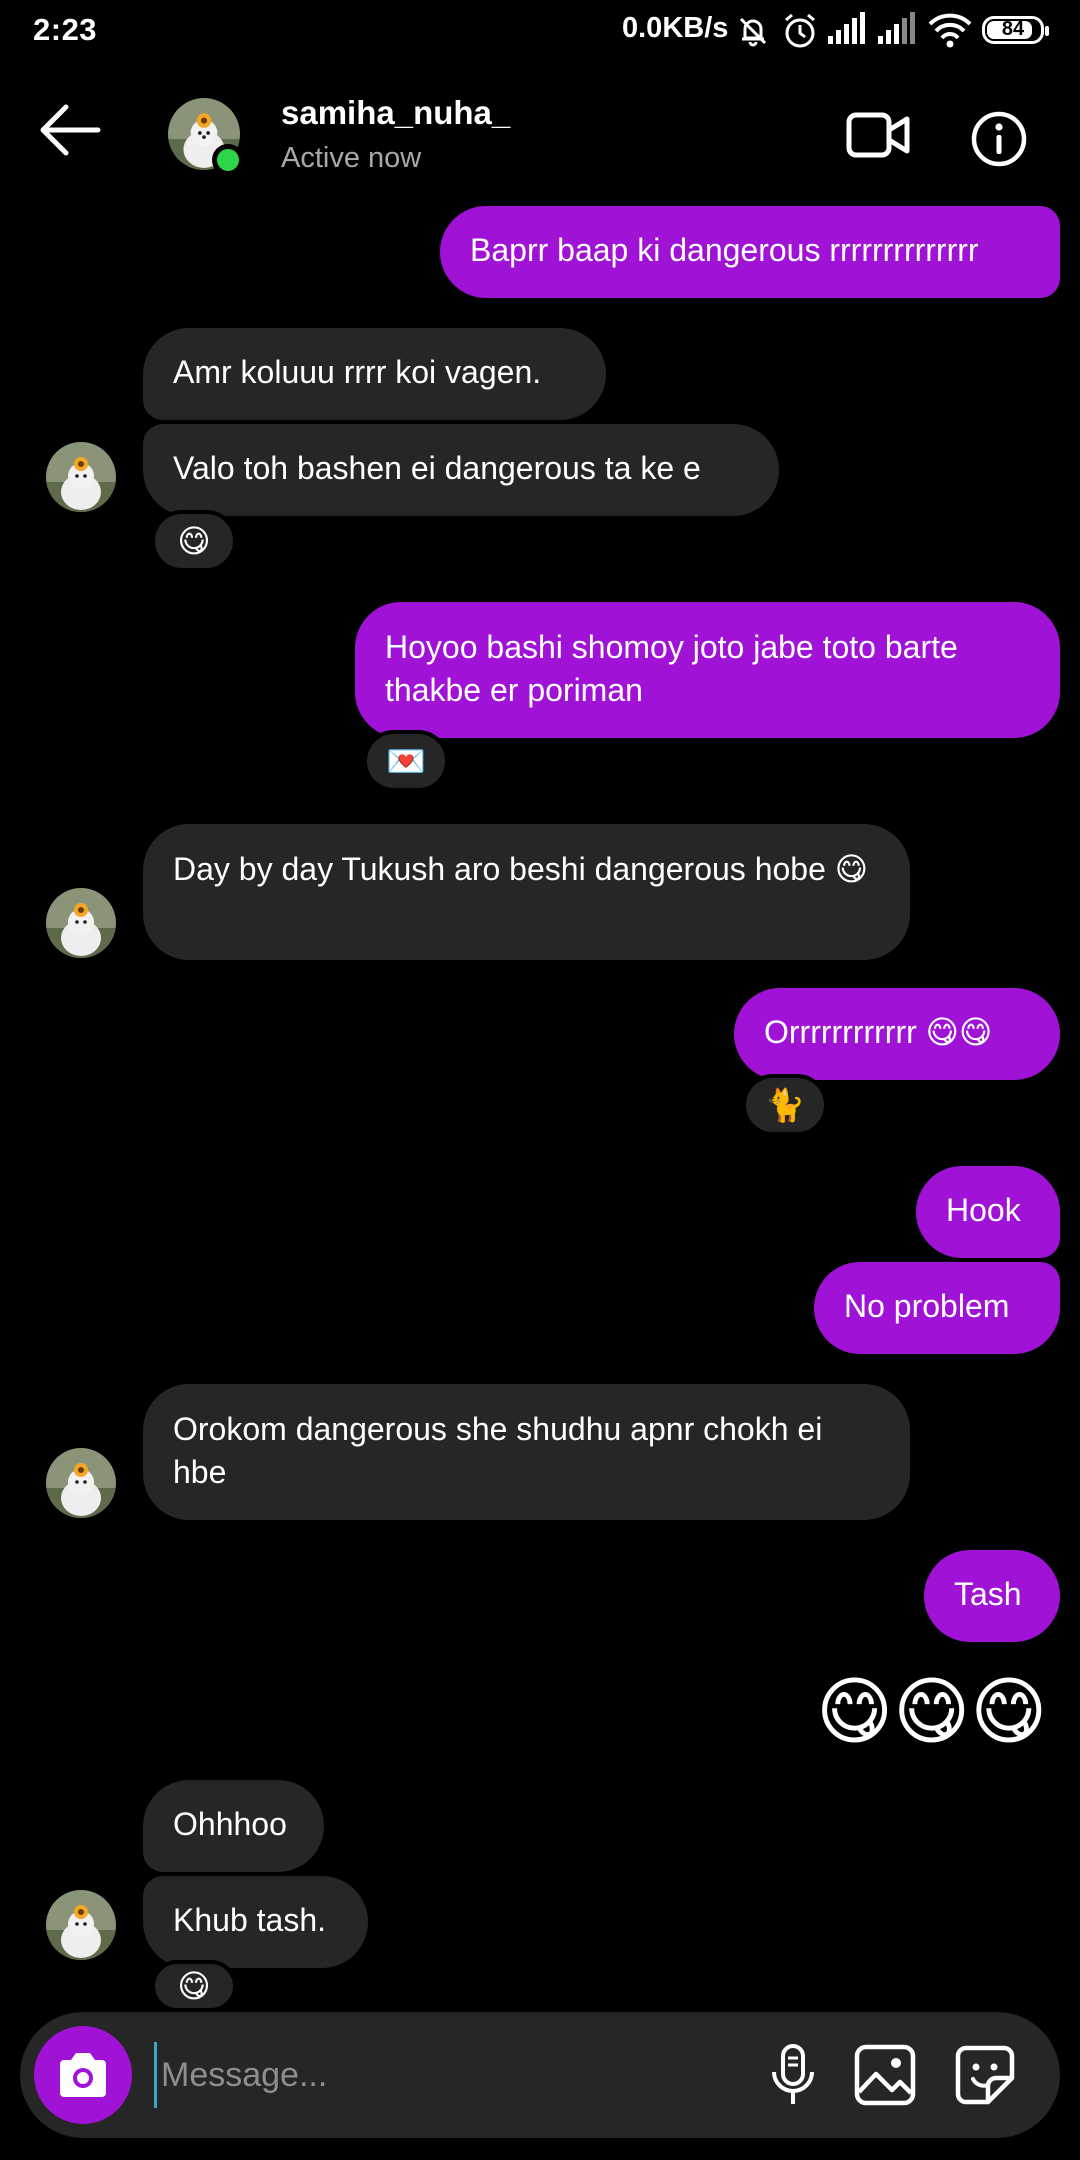 This screenshot has height=2160, width=1080. I want to click on chat-username: samiha_nuha_, so click(395, 113).